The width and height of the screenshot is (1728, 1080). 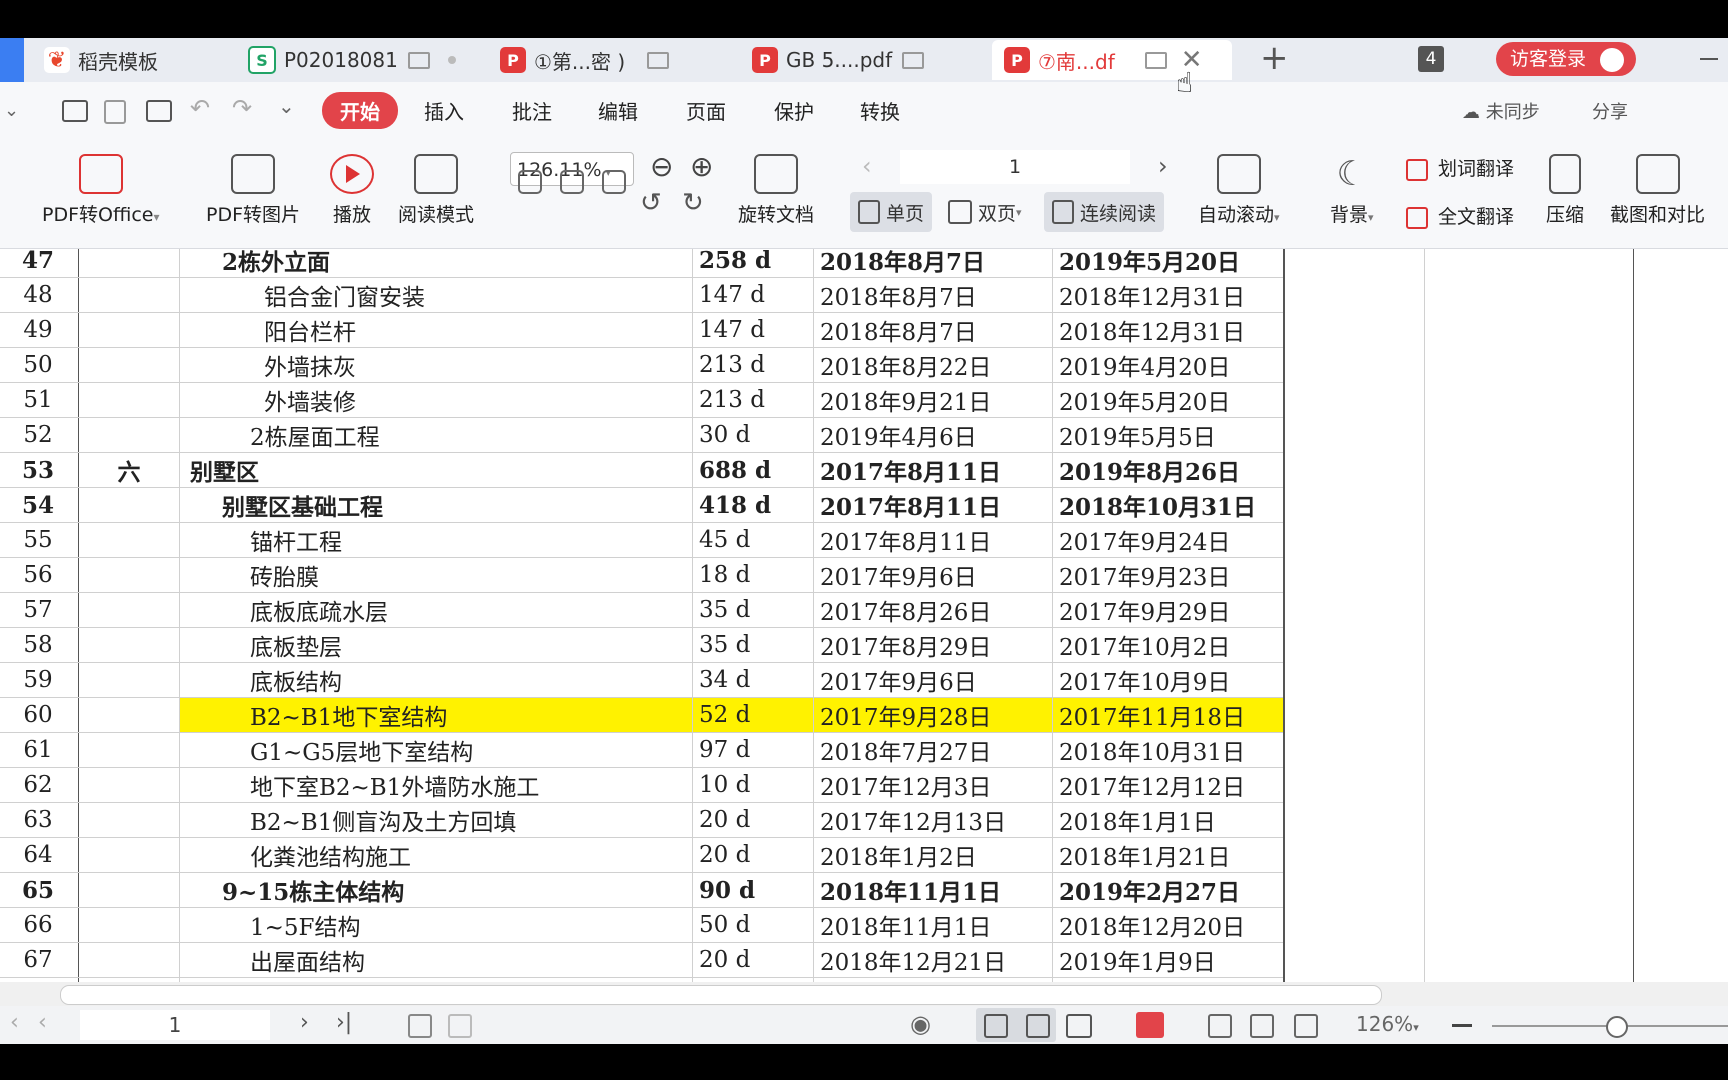 What do you see at coordinates (880, 110) in the screenshot?
I see `menu-convert: 转换` at bounding box center [880, 110].